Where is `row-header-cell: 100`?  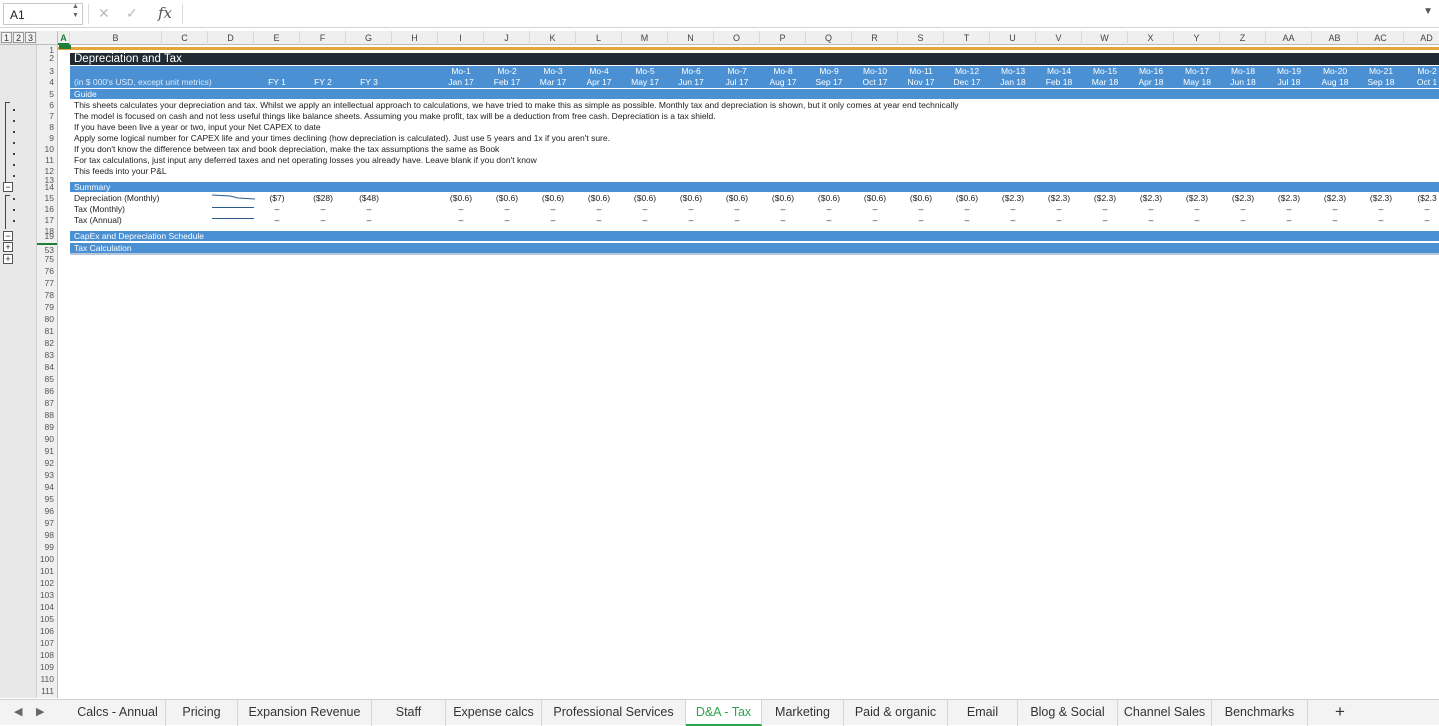 row-header-cell: 100 is located at coordinates (47, 559).